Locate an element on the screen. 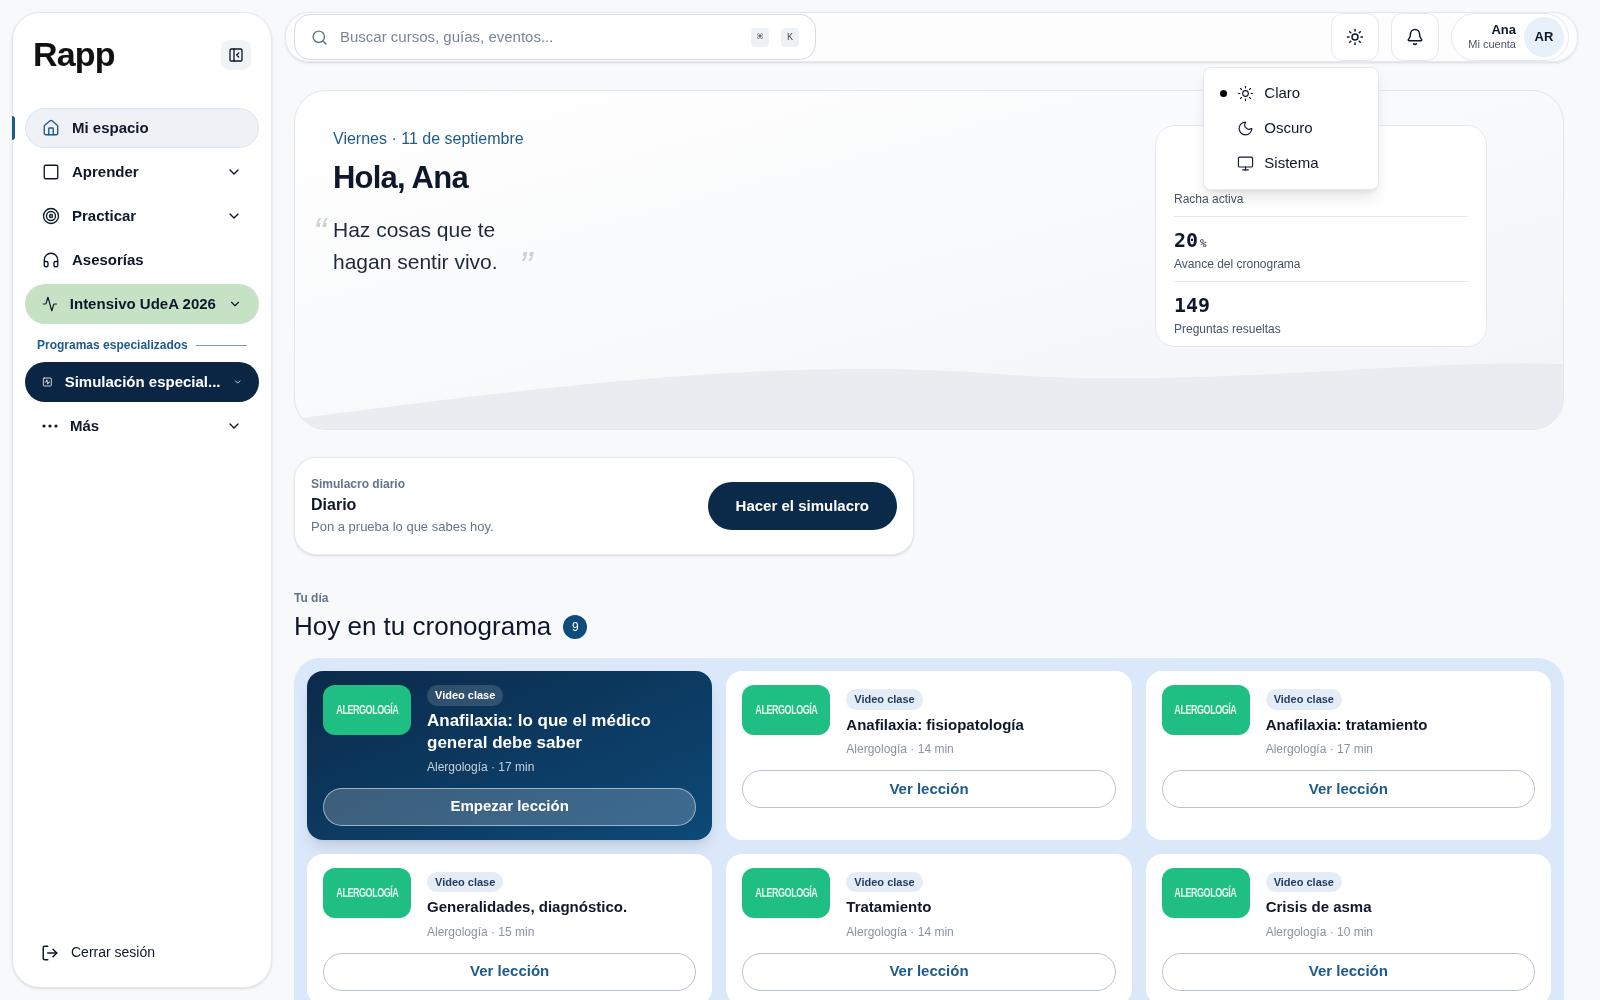 Image resolution: width=1600 pixels, height=1000 pixels. monitor-icon is located at coordinates (1246, 163).